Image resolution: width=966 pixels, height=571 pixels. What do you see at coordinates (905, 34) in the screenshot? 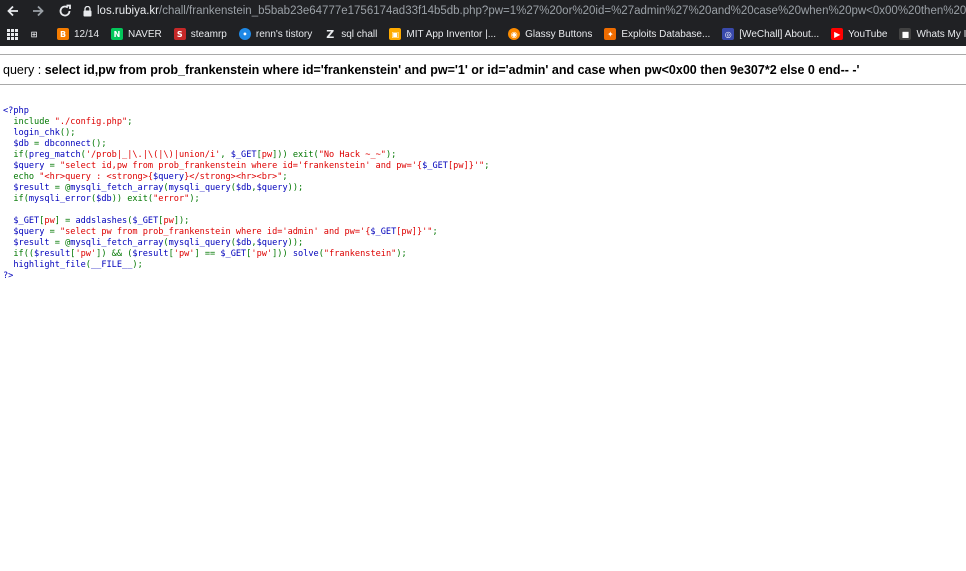
I see `ip-icon: ■` at bounding box center [905, 34].